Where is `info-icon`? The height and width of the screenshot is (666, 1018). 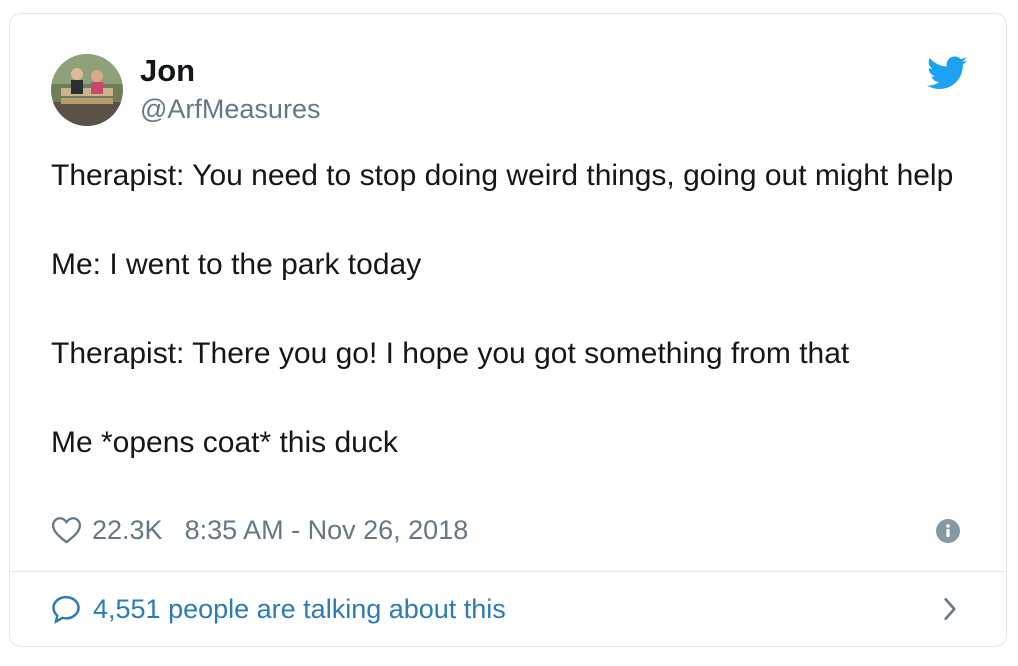 info-icon is located at coordinates (948, 531).